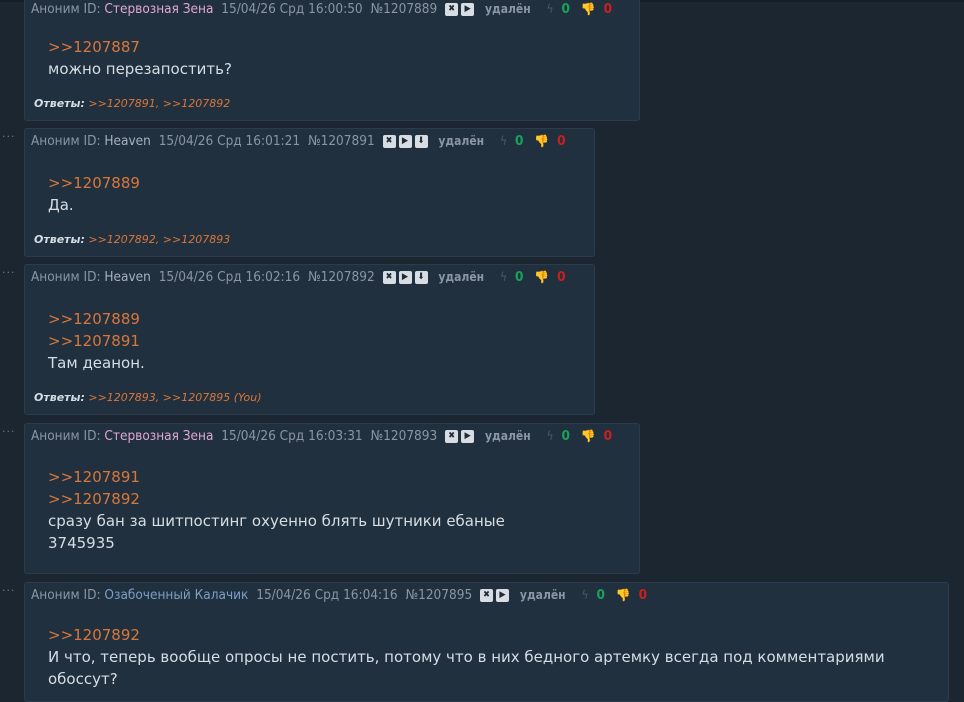  What do you see at coordinates (174, 397) in the screenshot?
I see `answer-links: >>1207893, >>1207895 (You)` at bounding box center [174, 397].